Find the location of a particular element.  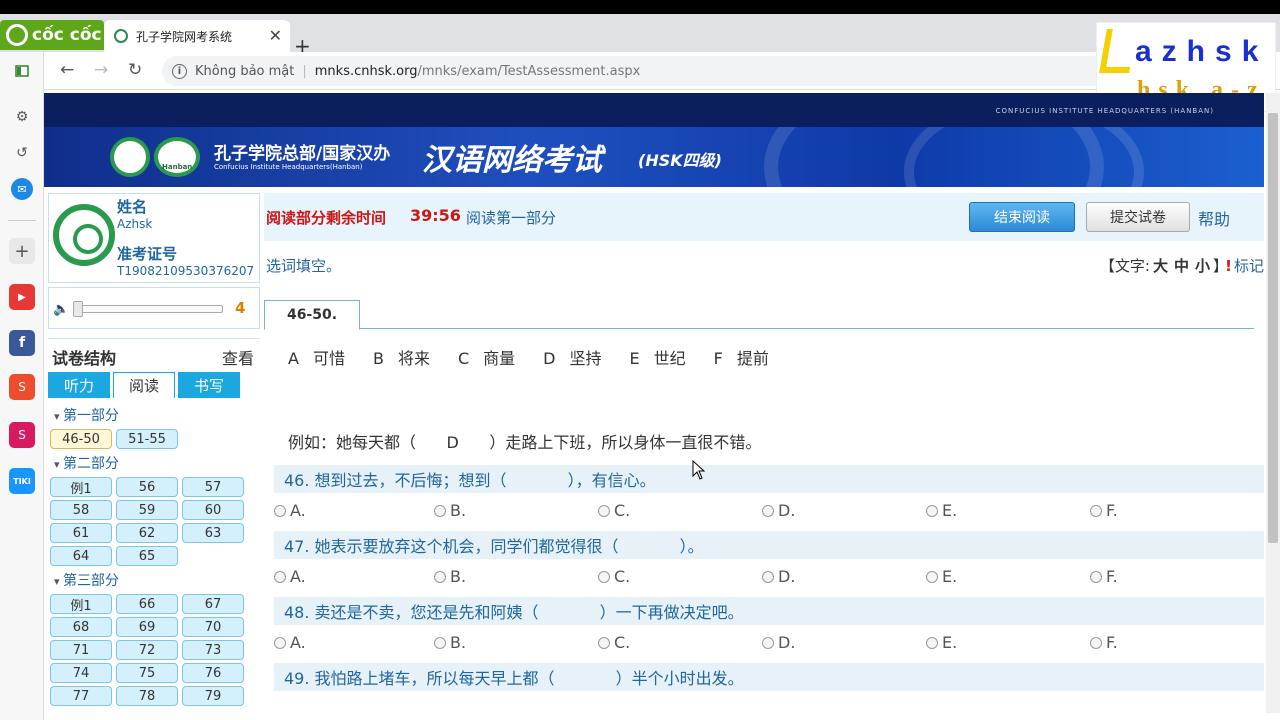

question-nav-button: 51-55 is located at coordinates (147, 439).